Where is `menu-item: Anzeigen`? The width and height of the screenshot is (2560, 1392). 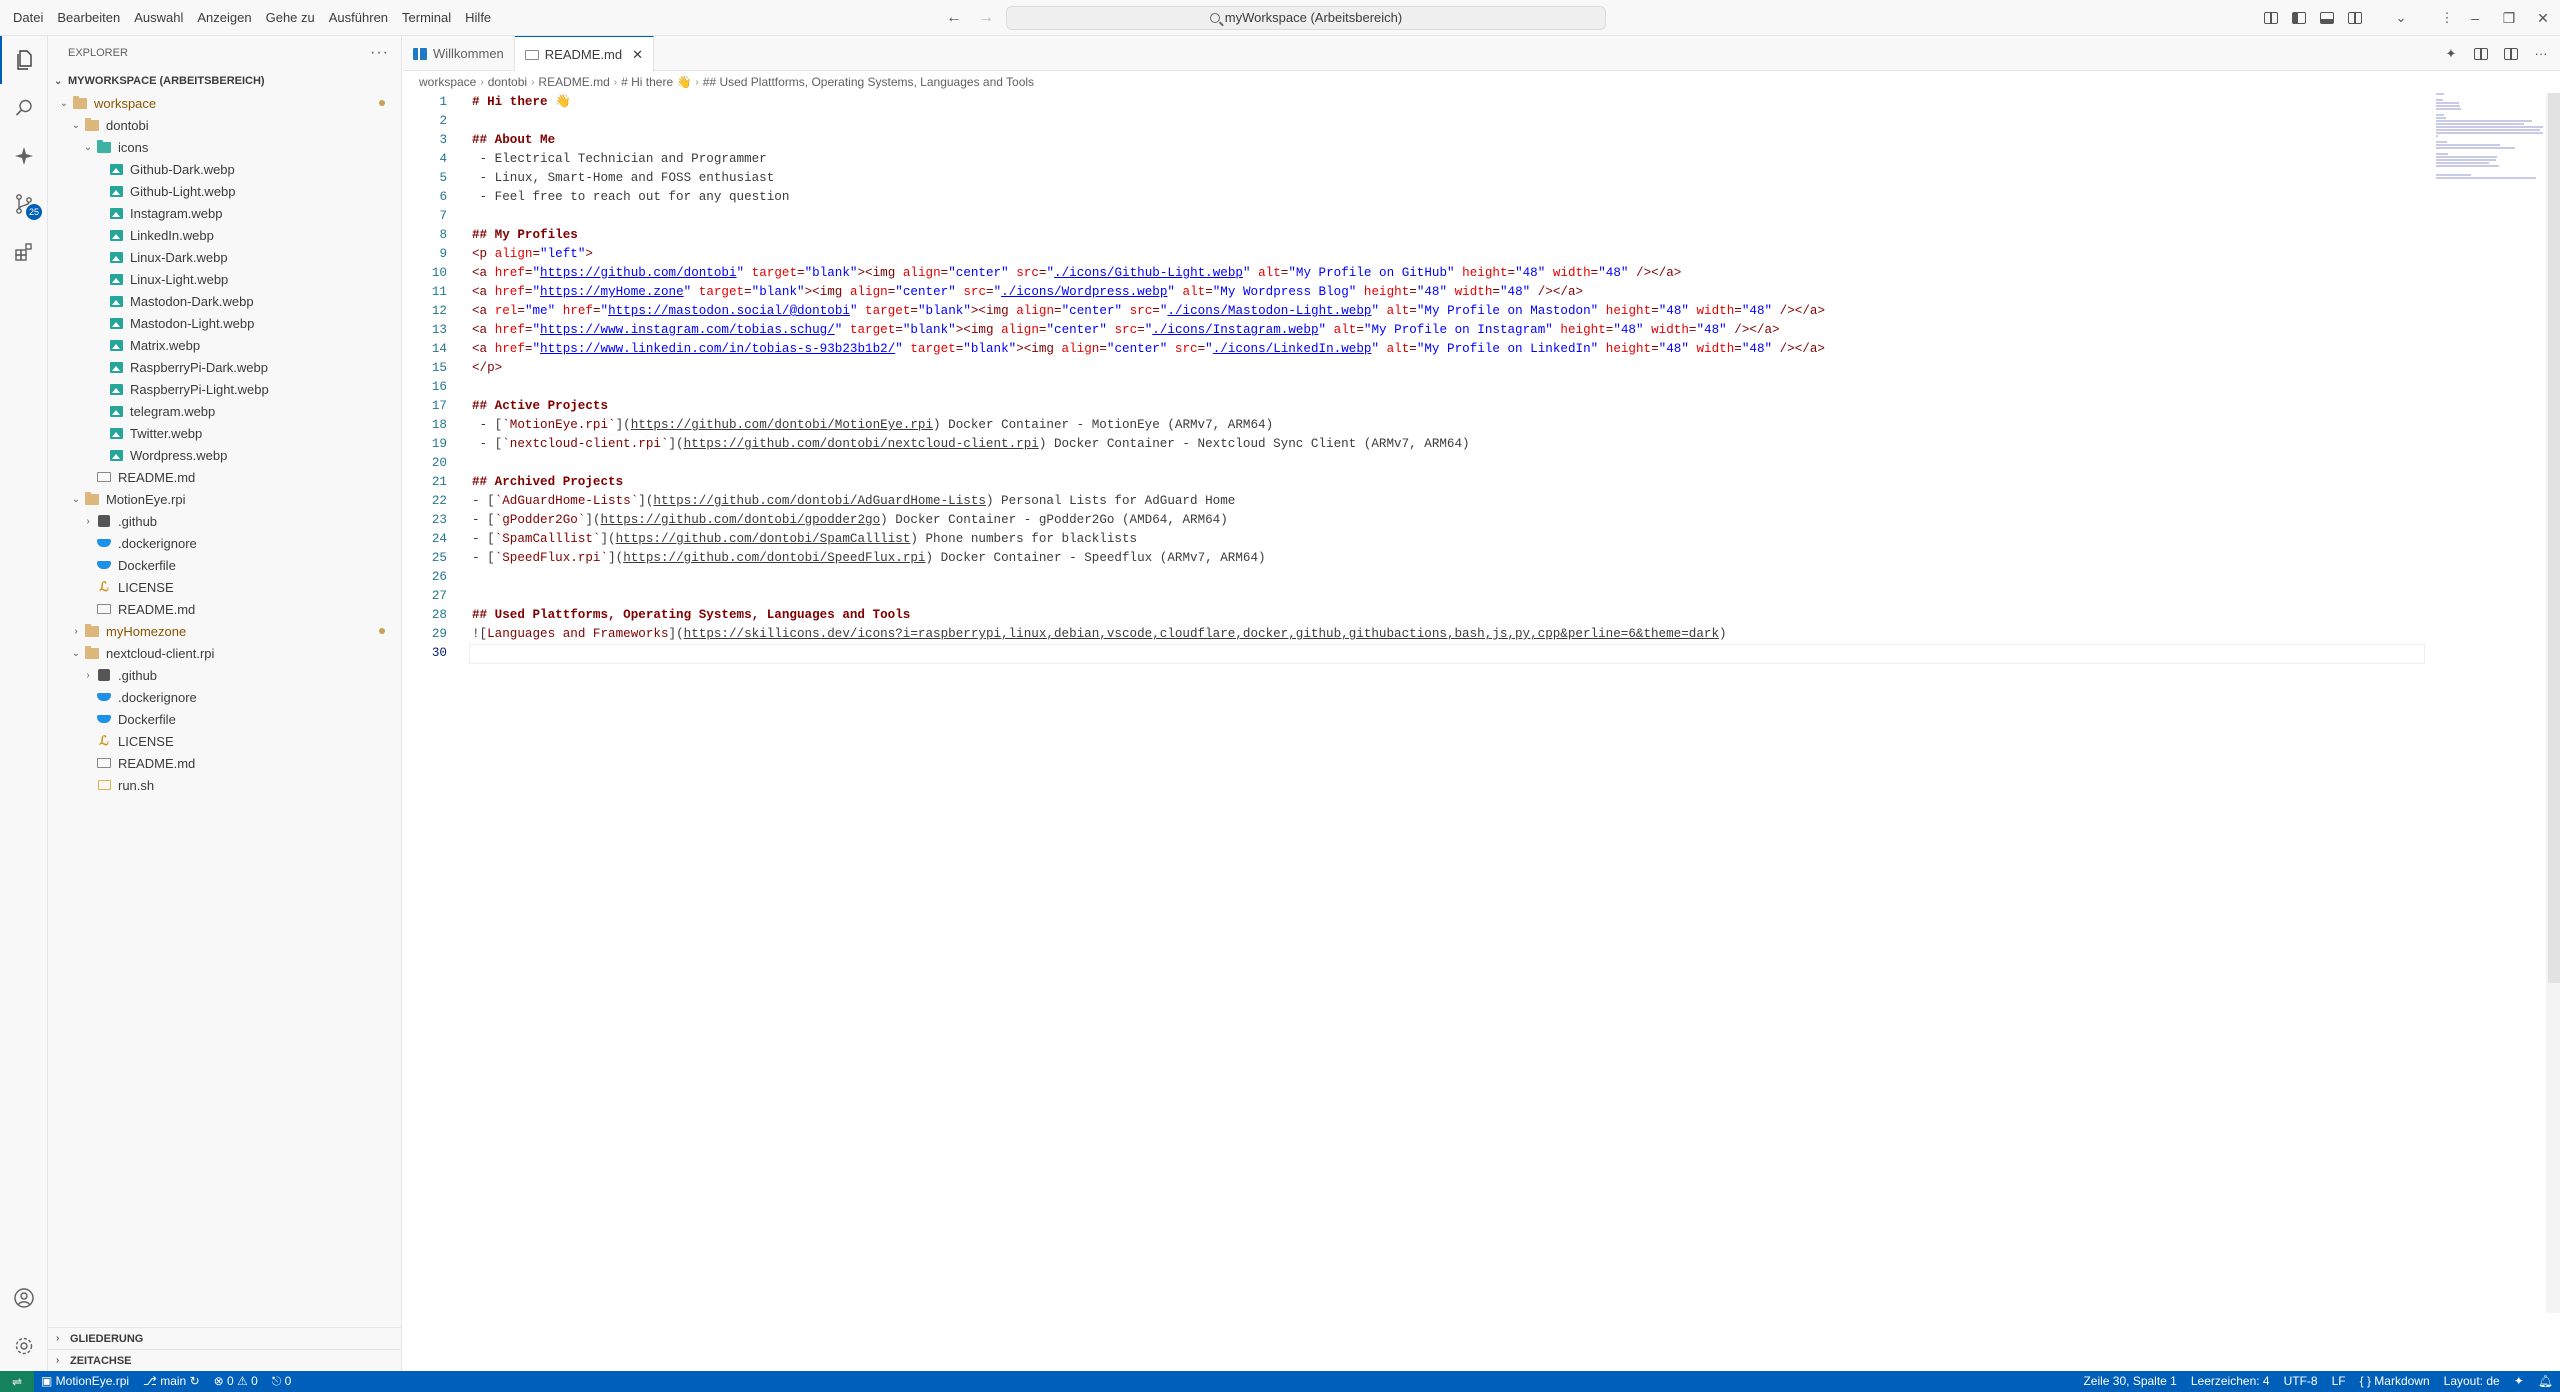 menu-item: Anzeigen is located at coordinates (224, 18).